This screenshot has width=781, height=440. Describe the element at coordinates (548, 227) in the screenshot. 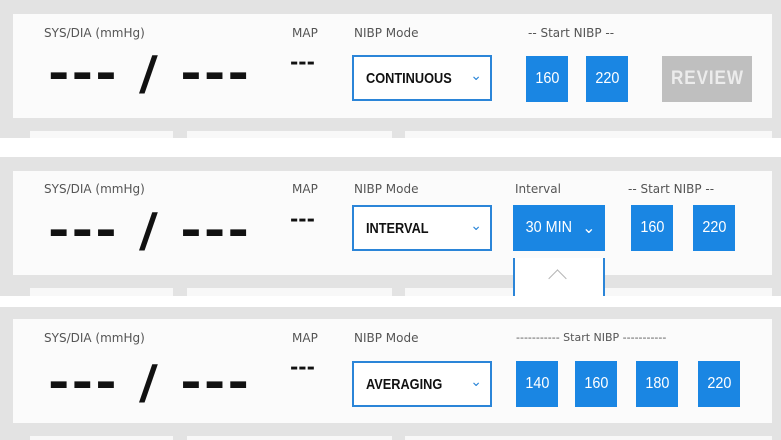

I see `interval-value: 30 MIN` at that location.